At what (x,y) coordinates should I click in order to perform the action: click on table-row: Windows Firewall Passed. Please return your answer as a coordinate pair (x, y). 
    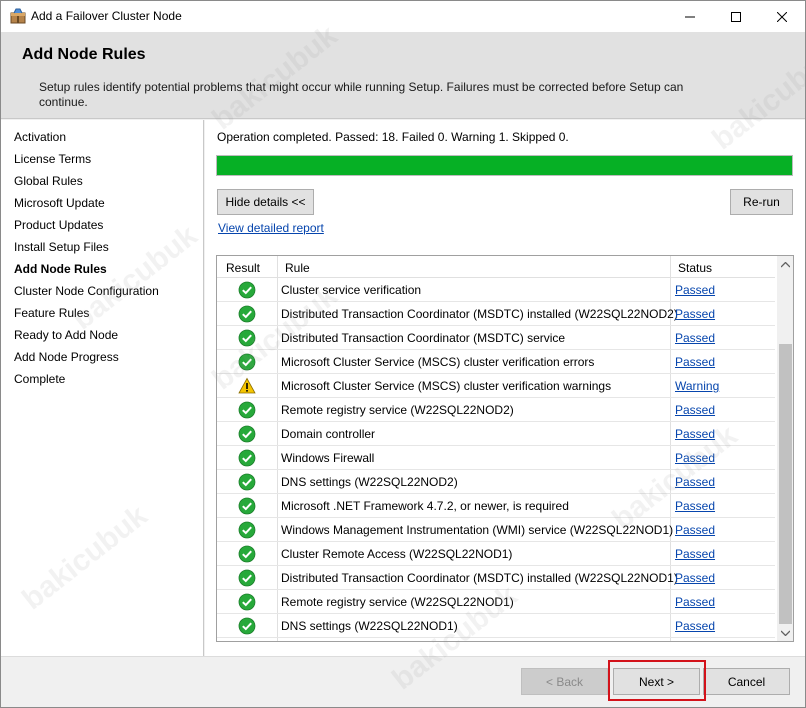
    Looking at the image, I should click on (496, 458).